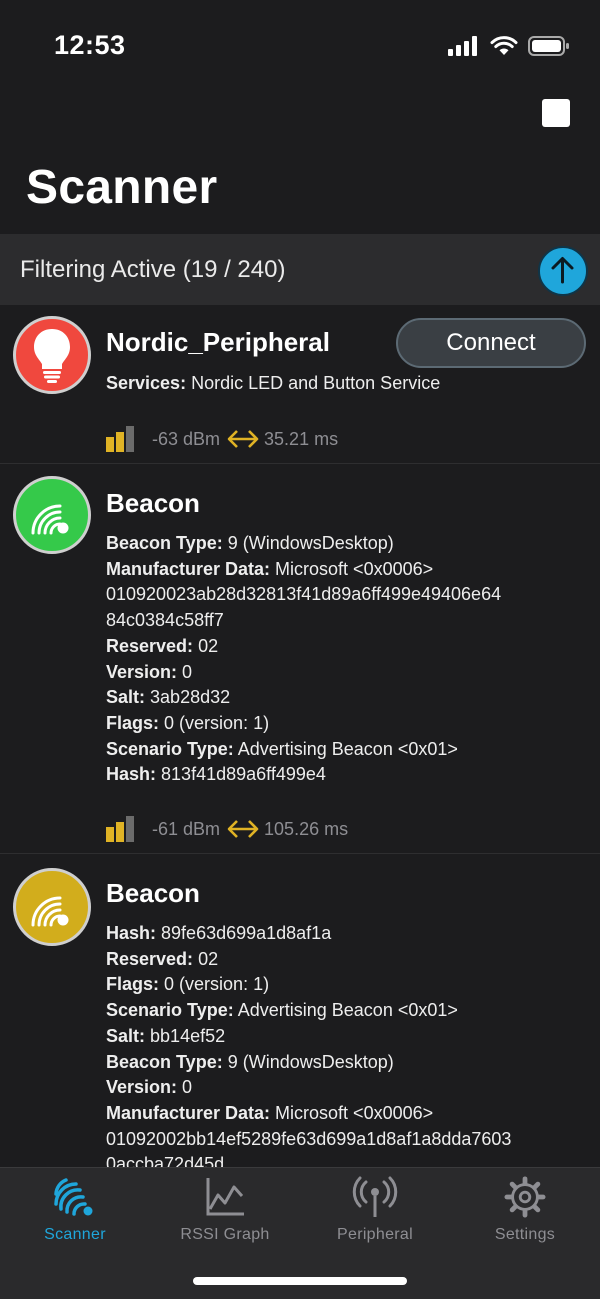 The height and width of the screenshot is (1299, 600). Describe the element at coordinates (90, 45) in the screenshot. I see `status-time: 12:53` at that location.